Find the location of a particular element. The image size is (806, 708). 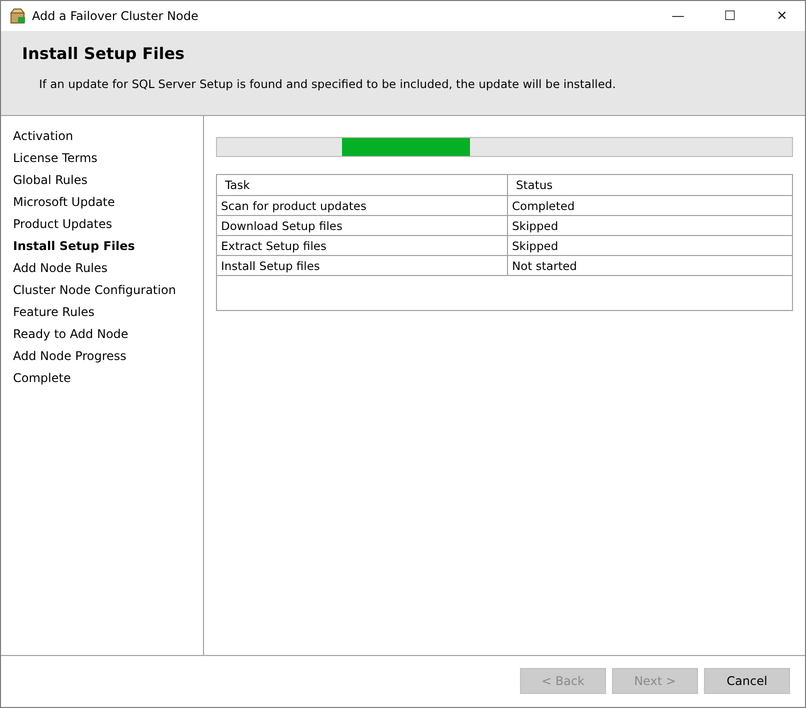

table-cell: Scan for product updates is located at coordinates (362, 206).